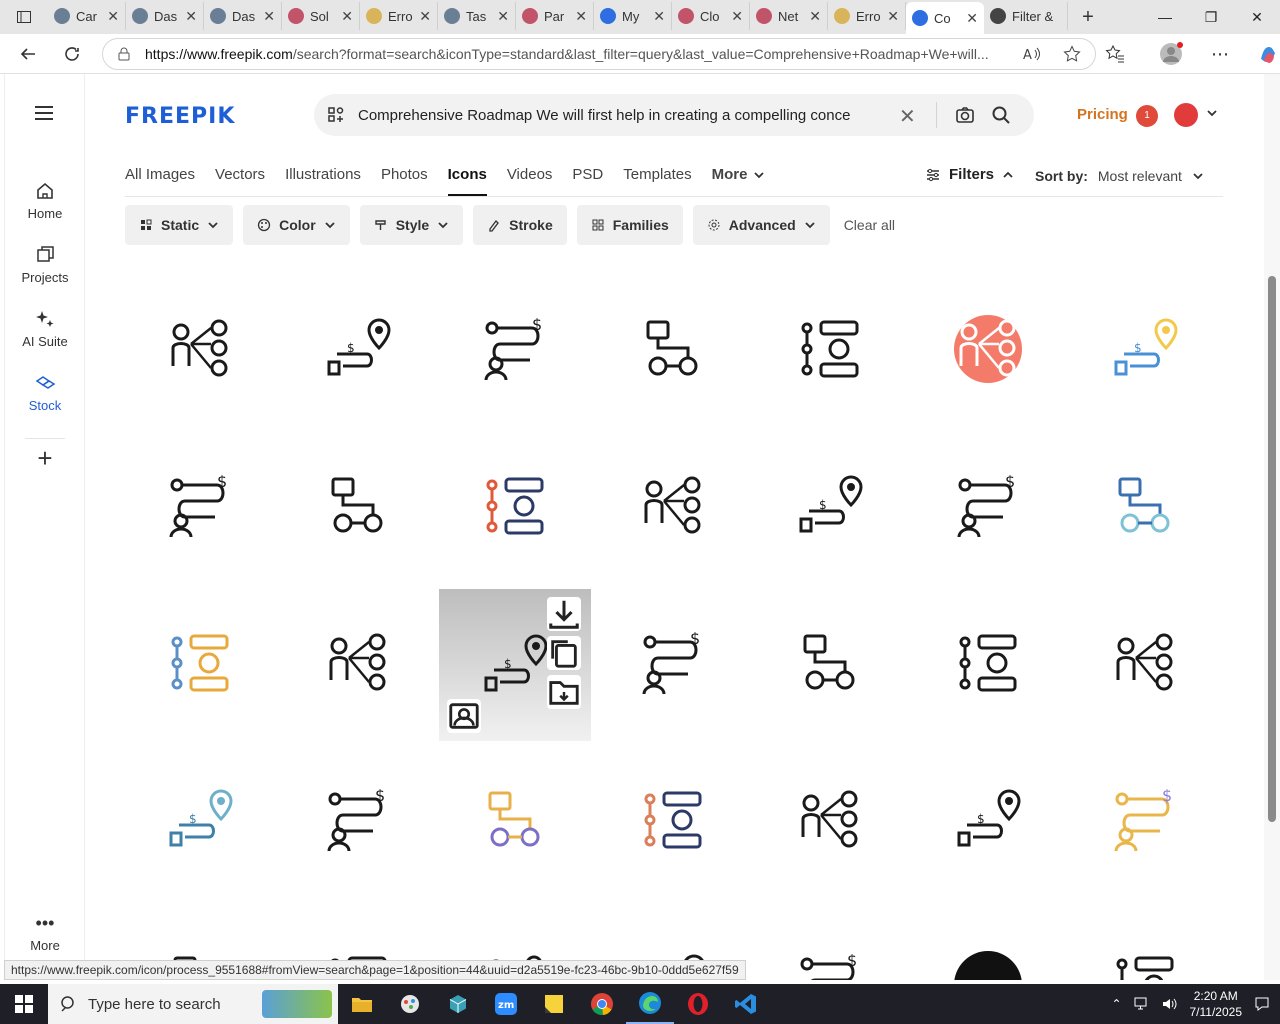 The width and height of the screenshot is (1280, 1024). What do you see at coordinates (1102, 114) in the screenshot?
I see `pricing-link: Pricing` at bounding box center [1102, 114].